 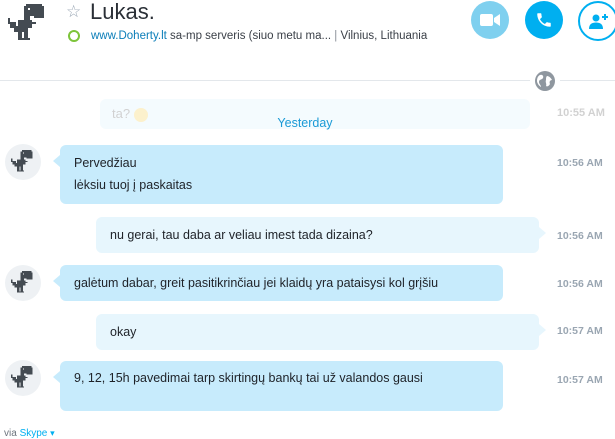 I want to click on skype-link: Skype, so click(x=34, y=433).